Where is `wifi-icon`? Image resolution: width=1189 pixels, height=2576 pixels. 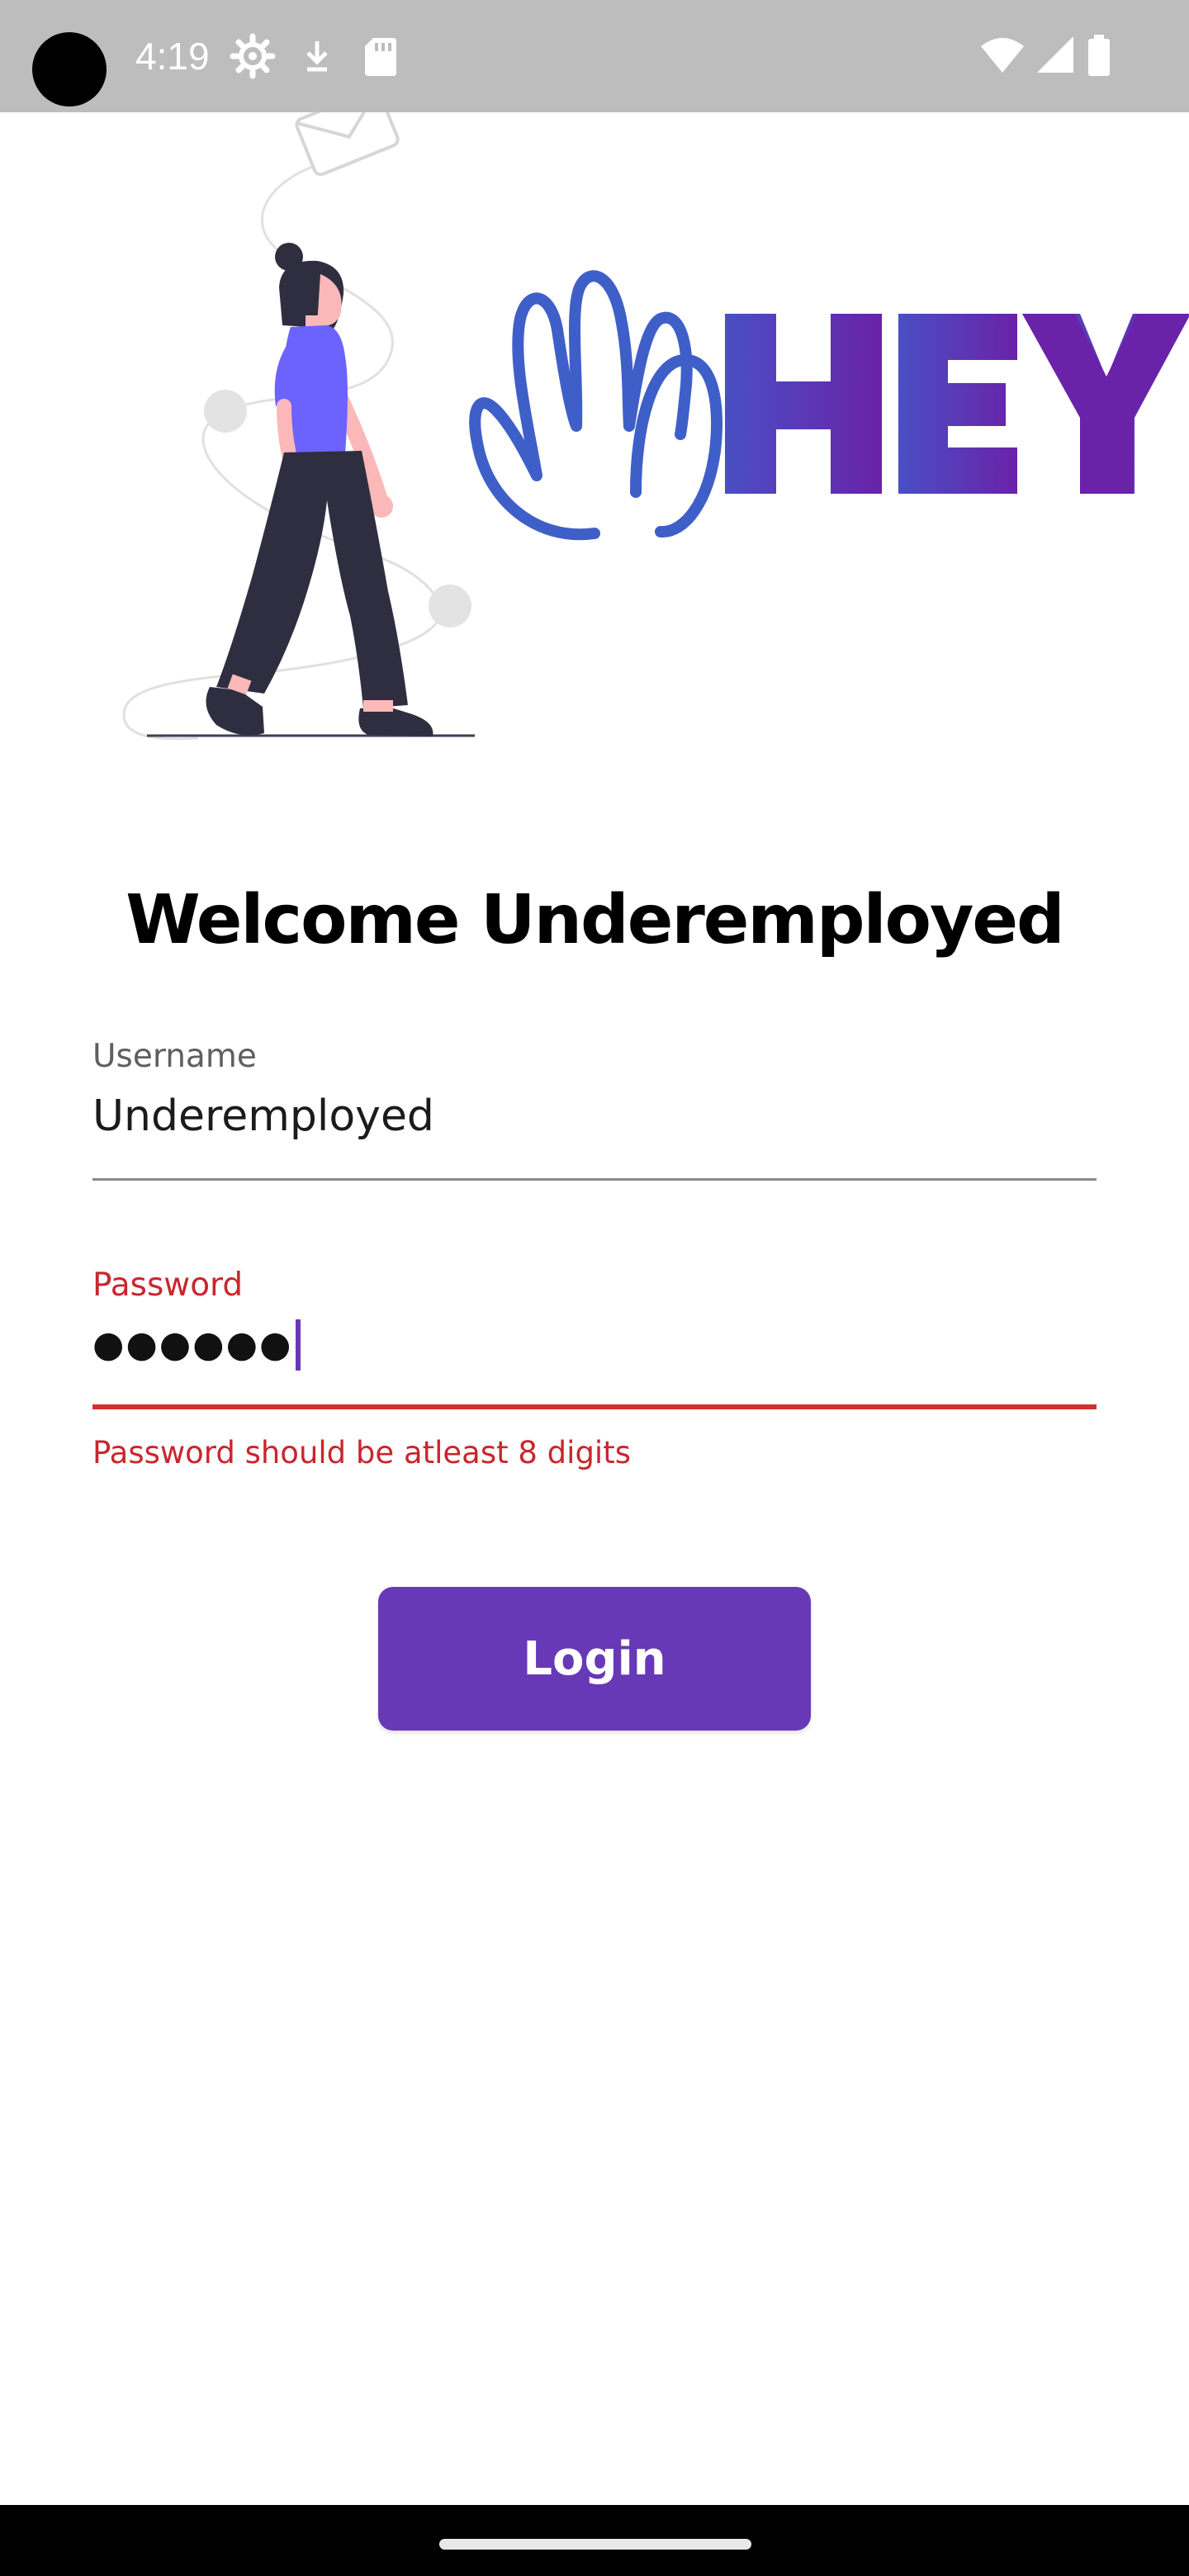
wifi-icon is located at coordinates (1002, 56).